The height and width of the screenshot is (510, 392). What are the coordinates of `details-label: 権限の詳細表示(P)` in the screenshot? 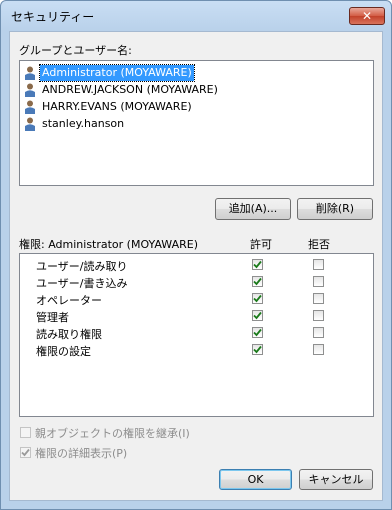 It's located at (81, 453).